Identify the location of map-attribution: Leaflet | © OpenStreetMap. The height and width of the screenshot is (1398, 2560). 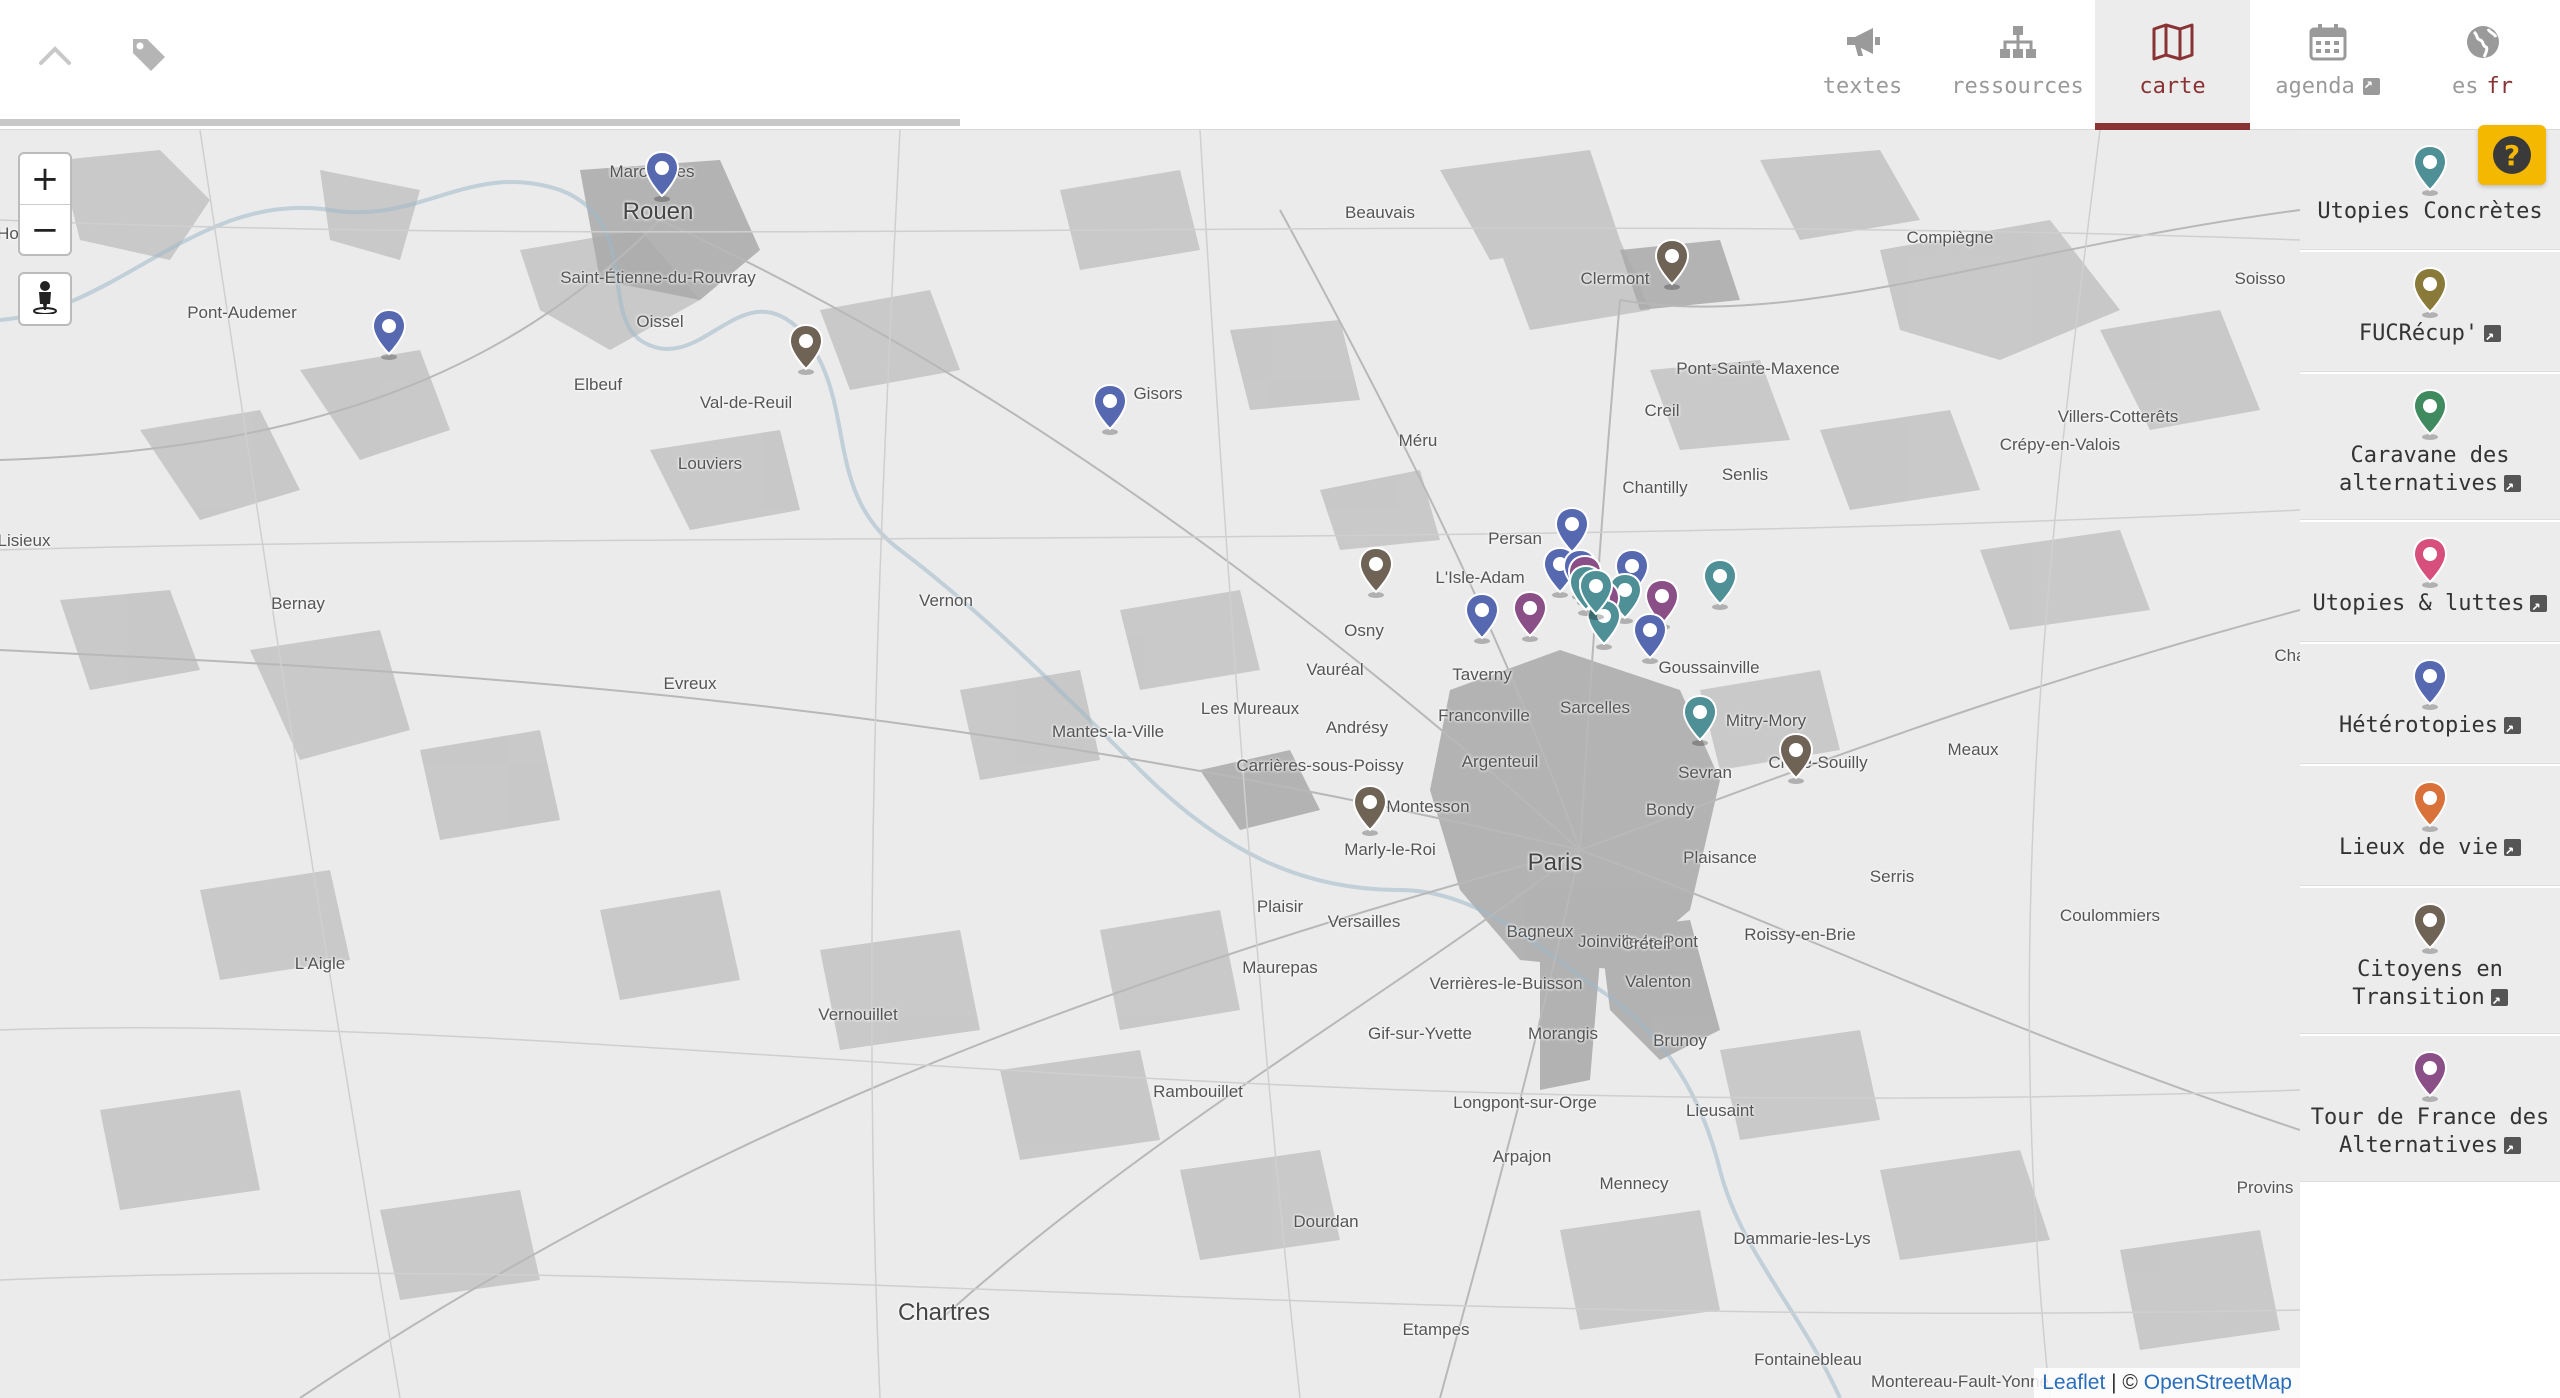
(2167, 1383).